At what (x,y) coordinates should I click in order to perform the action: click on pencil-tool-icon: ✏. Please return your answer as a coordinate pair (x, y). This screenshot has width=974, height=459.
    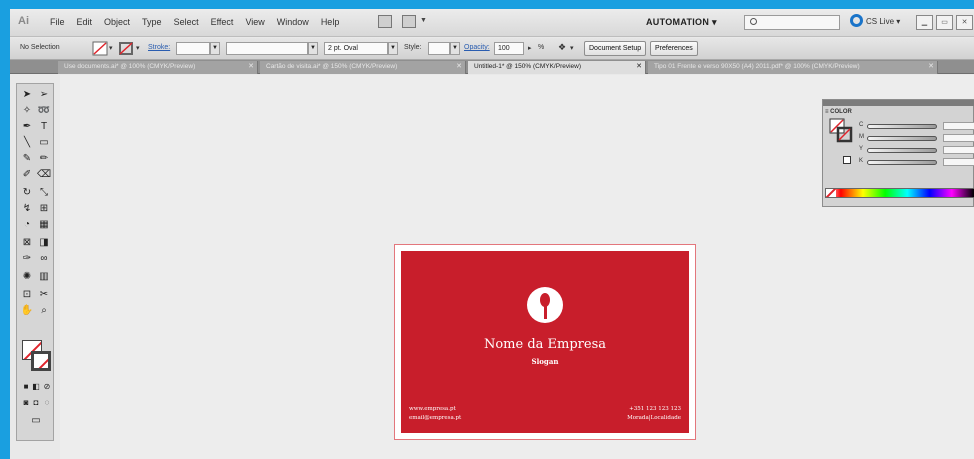
    Looking at the image, I should click on (44, 159).